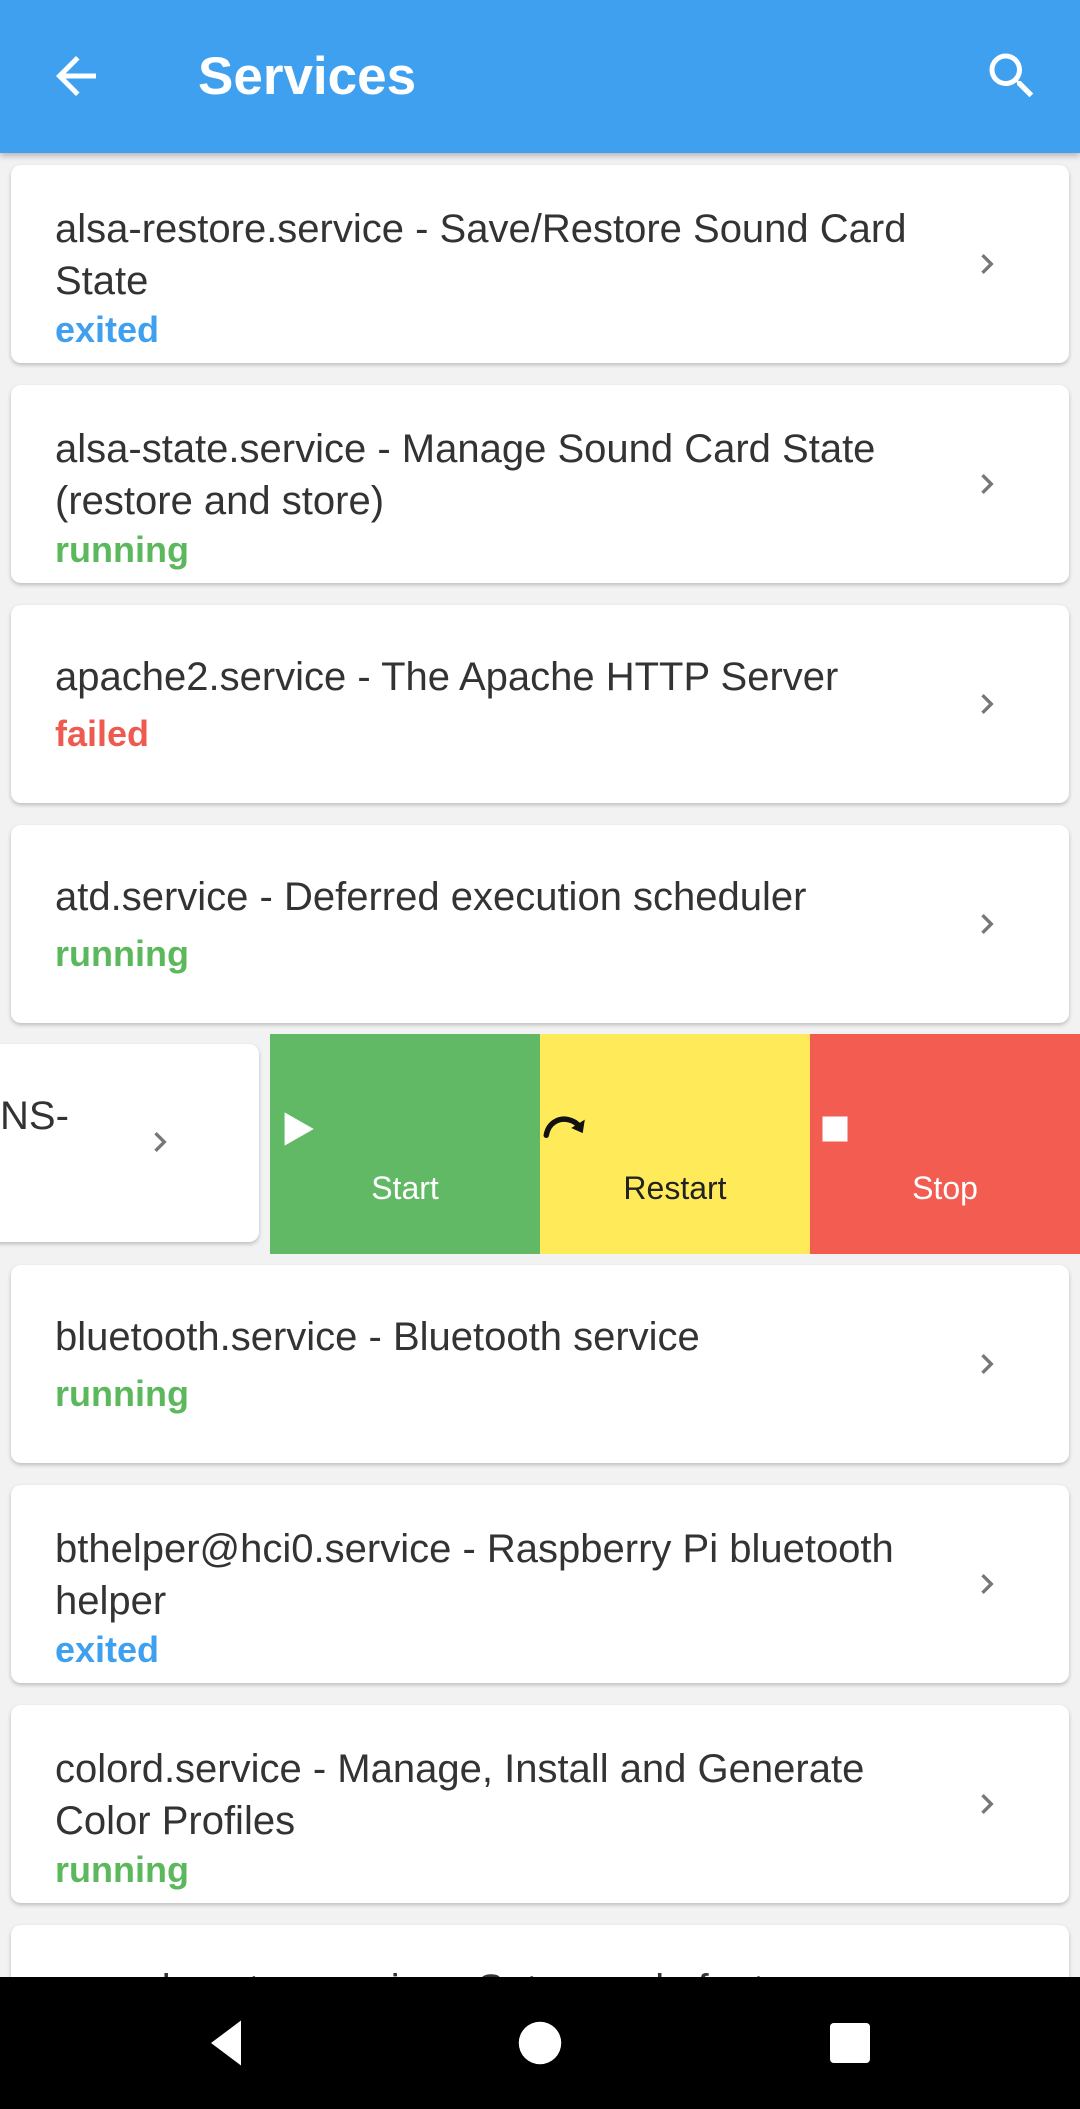 This screenshot has height=2109, width=1080. Describe the element at coordinates (447, 677) in the screenshot. I see `service-name: apache2.service - The Apache HTTP Server` at that location.